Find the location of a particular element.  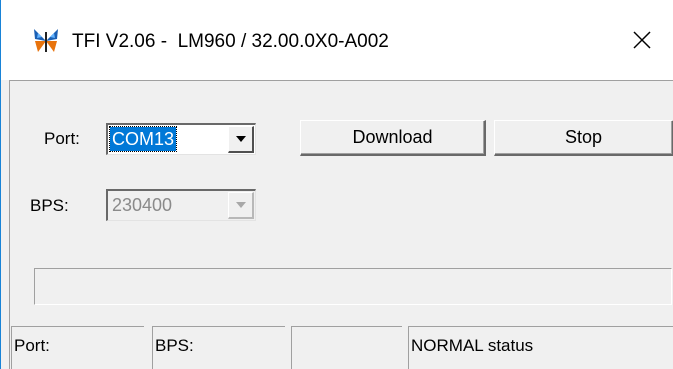

port-label: Port: is located at coordinates (62, 138).